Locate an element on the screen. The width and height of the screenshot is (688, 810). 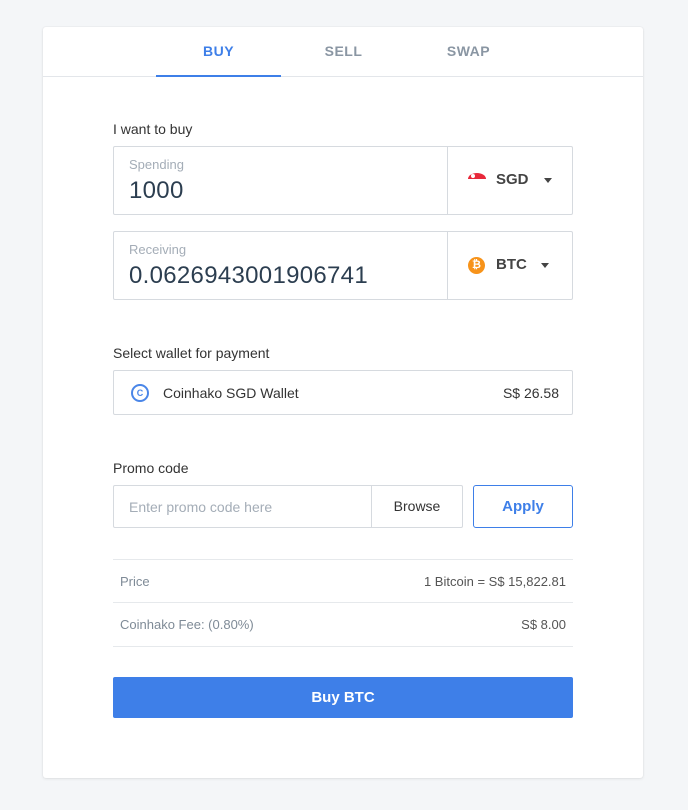
fee-row: Coinhako Fee: (0.80%) S$ 8.00 is located at coordinates (343, 624).